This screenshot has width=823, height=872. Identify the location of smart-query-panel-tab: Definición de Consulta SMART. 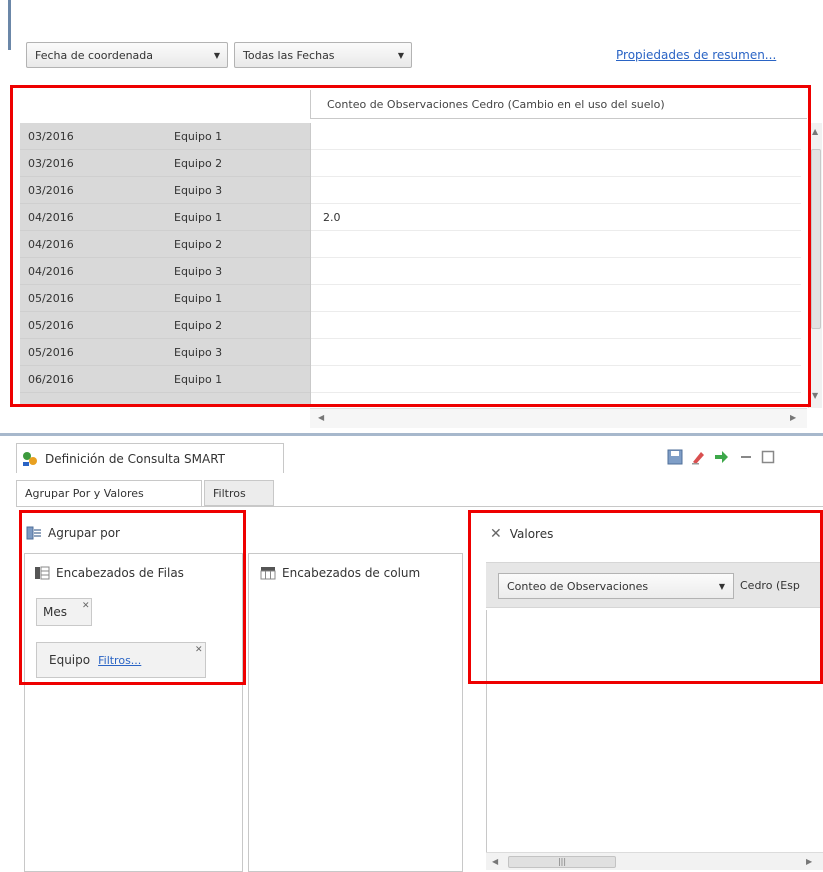
(150, 458).